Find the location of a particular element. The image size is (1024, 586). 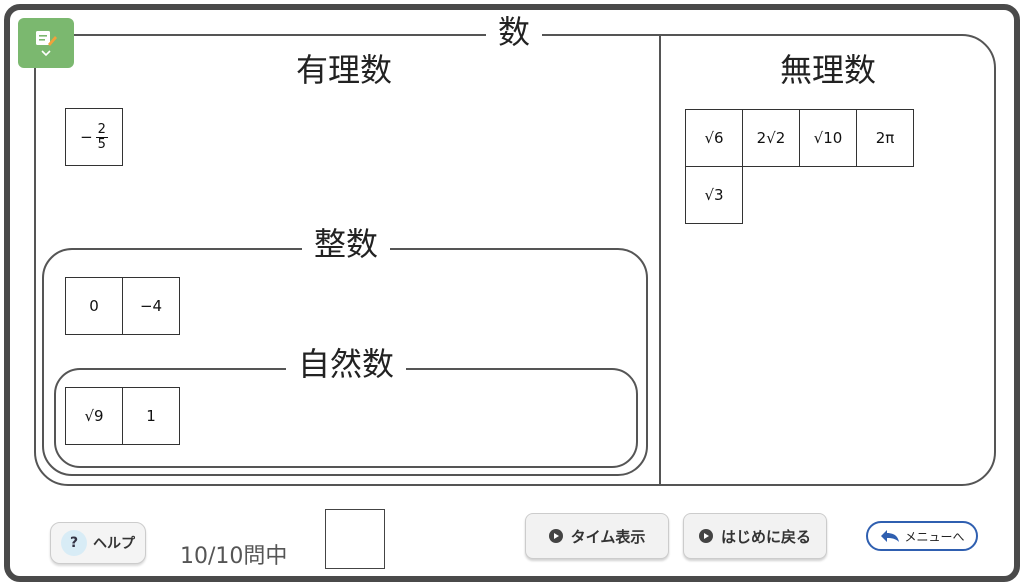

number-card: −4 is located at coordinates (151, 306).